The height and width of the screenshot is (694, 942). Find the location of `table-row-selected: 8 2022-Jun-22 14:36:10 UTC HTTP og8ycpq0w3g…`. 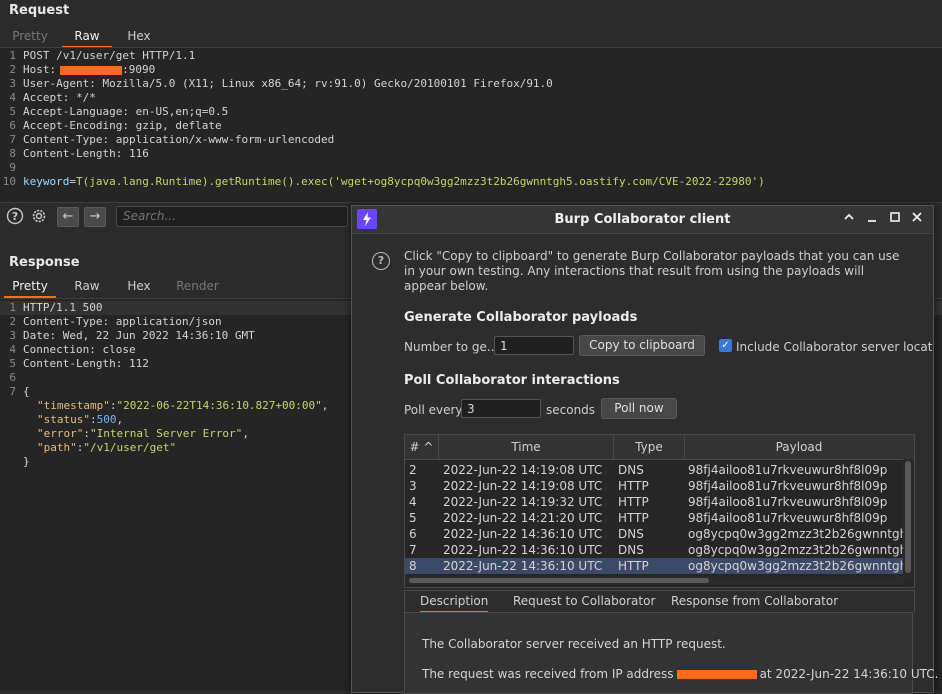

table-row-selected: 8 2022-Jun-22 14:36:10 UTC HTTP og8ycpq0w3g… is located at coordinates (654, 566).